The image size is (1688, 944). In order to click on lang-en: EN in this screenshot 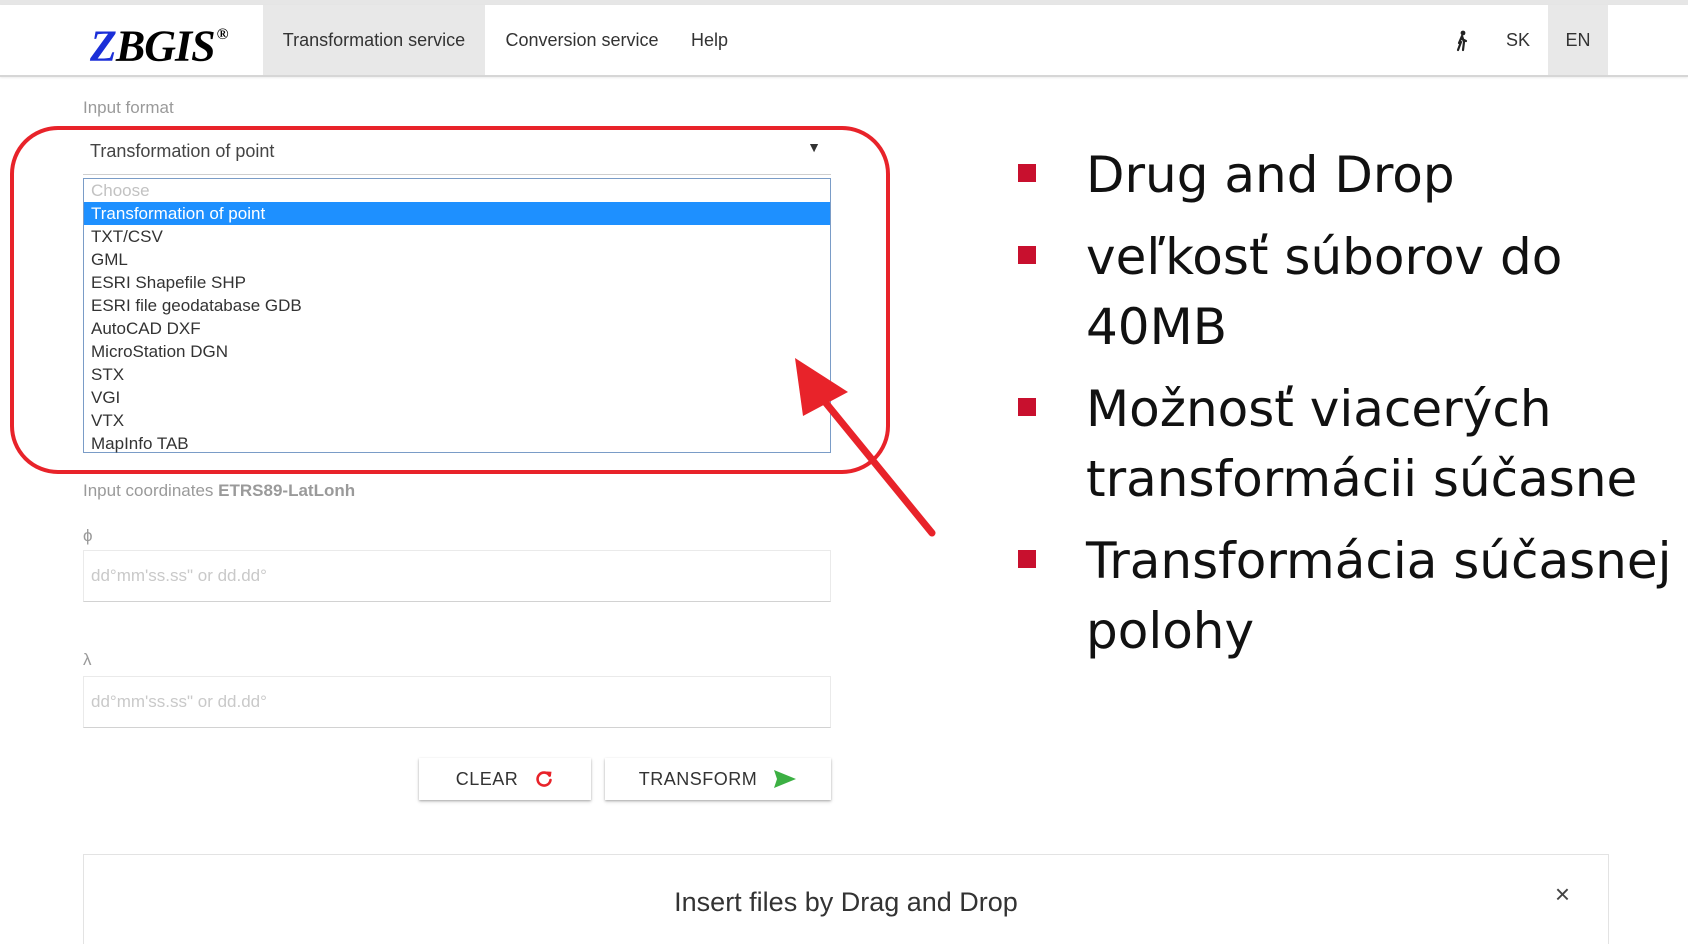, I will do `click(1578, 40)`.